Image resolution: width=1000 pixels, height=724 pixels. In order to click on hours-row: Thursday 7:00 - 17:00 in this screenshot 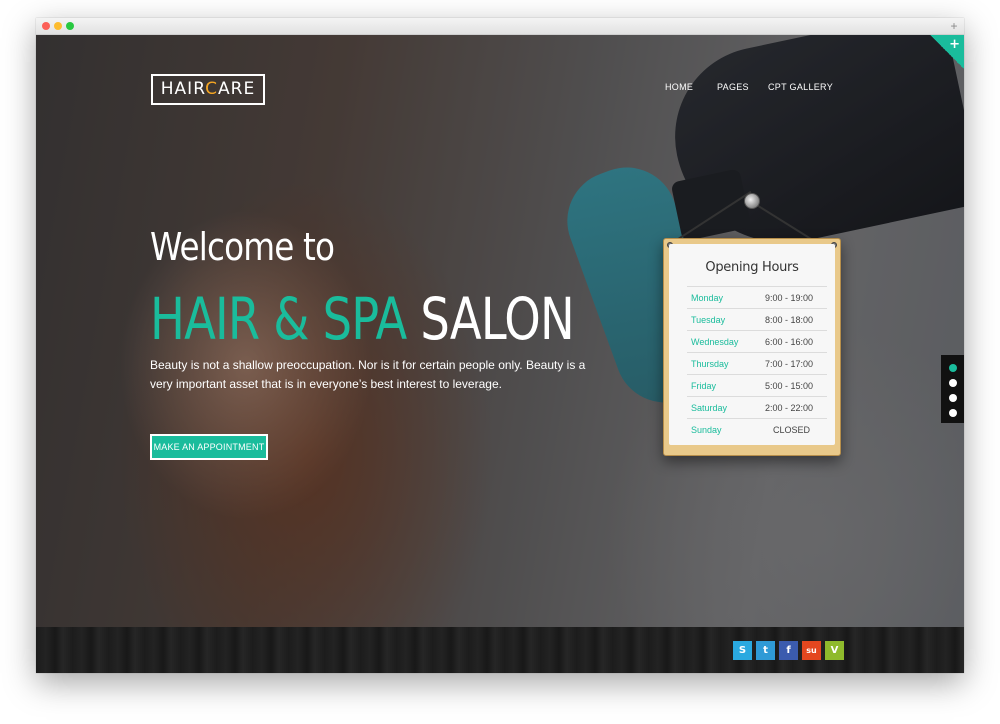, I will do `click(757, 363)`.